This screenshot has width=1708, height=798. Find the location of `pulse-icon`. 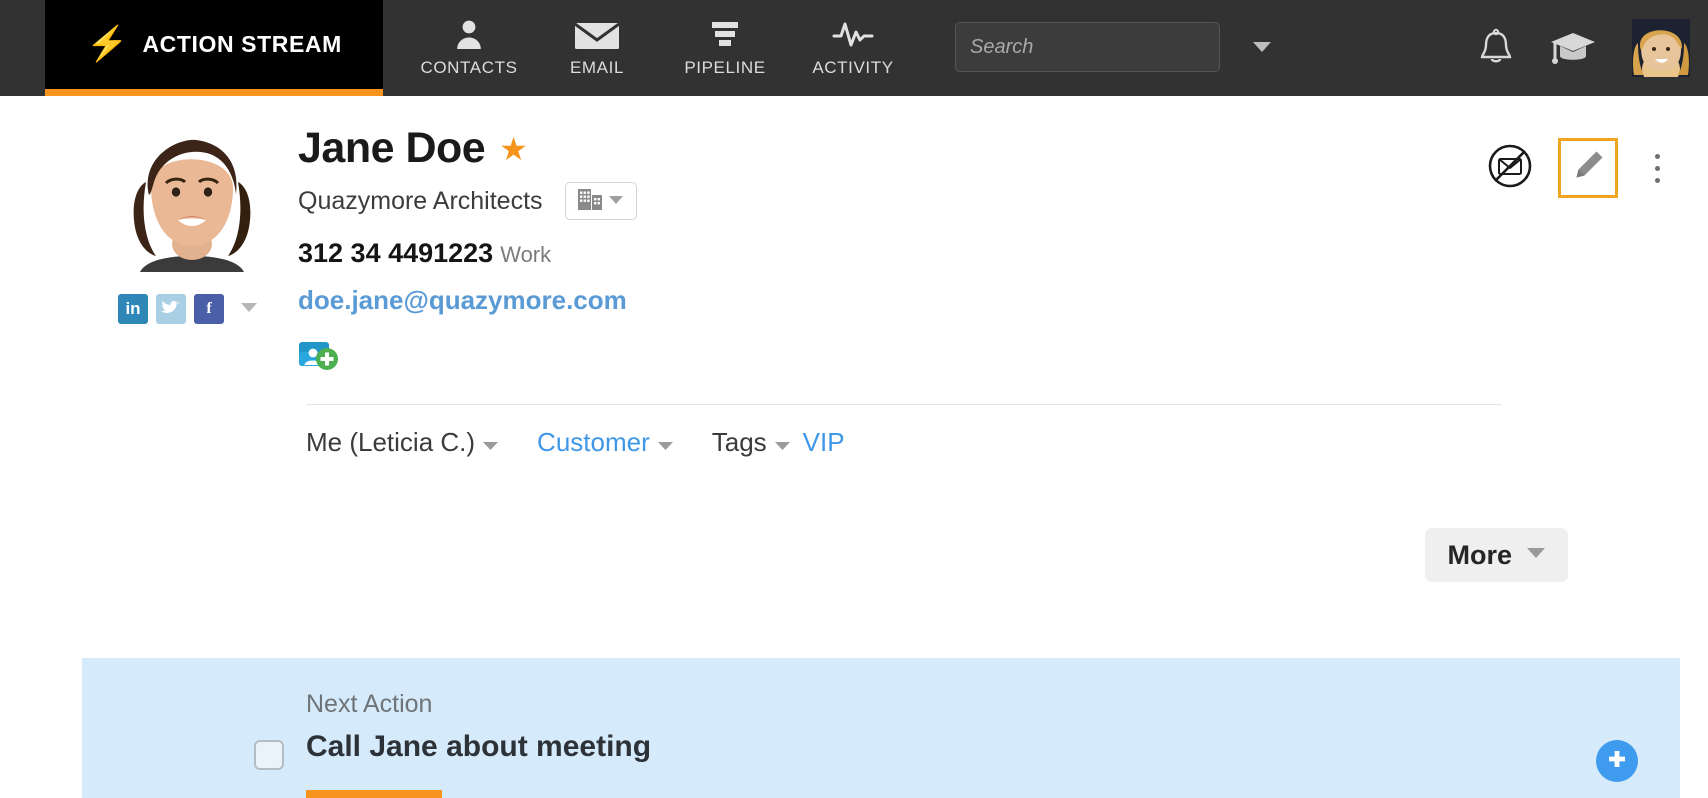

pulse-icon is located at coordinates (853, 34).